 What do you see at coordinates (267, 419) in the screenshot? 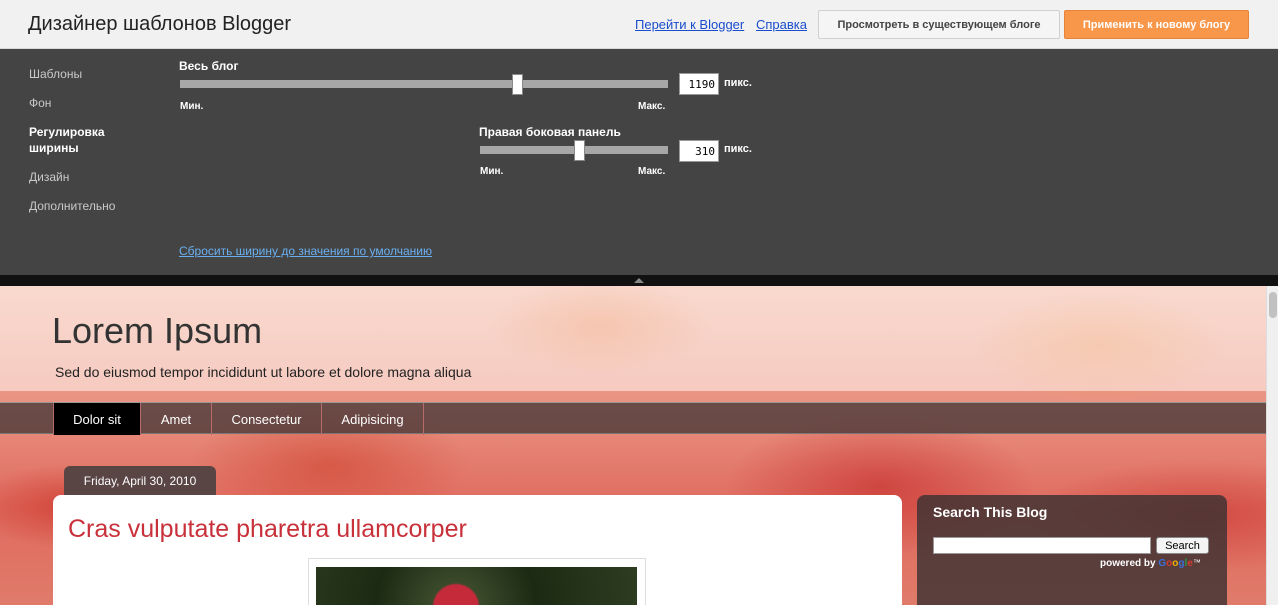
I see `tab-consectetur: Consectetur` at bounding box center [267, 419].